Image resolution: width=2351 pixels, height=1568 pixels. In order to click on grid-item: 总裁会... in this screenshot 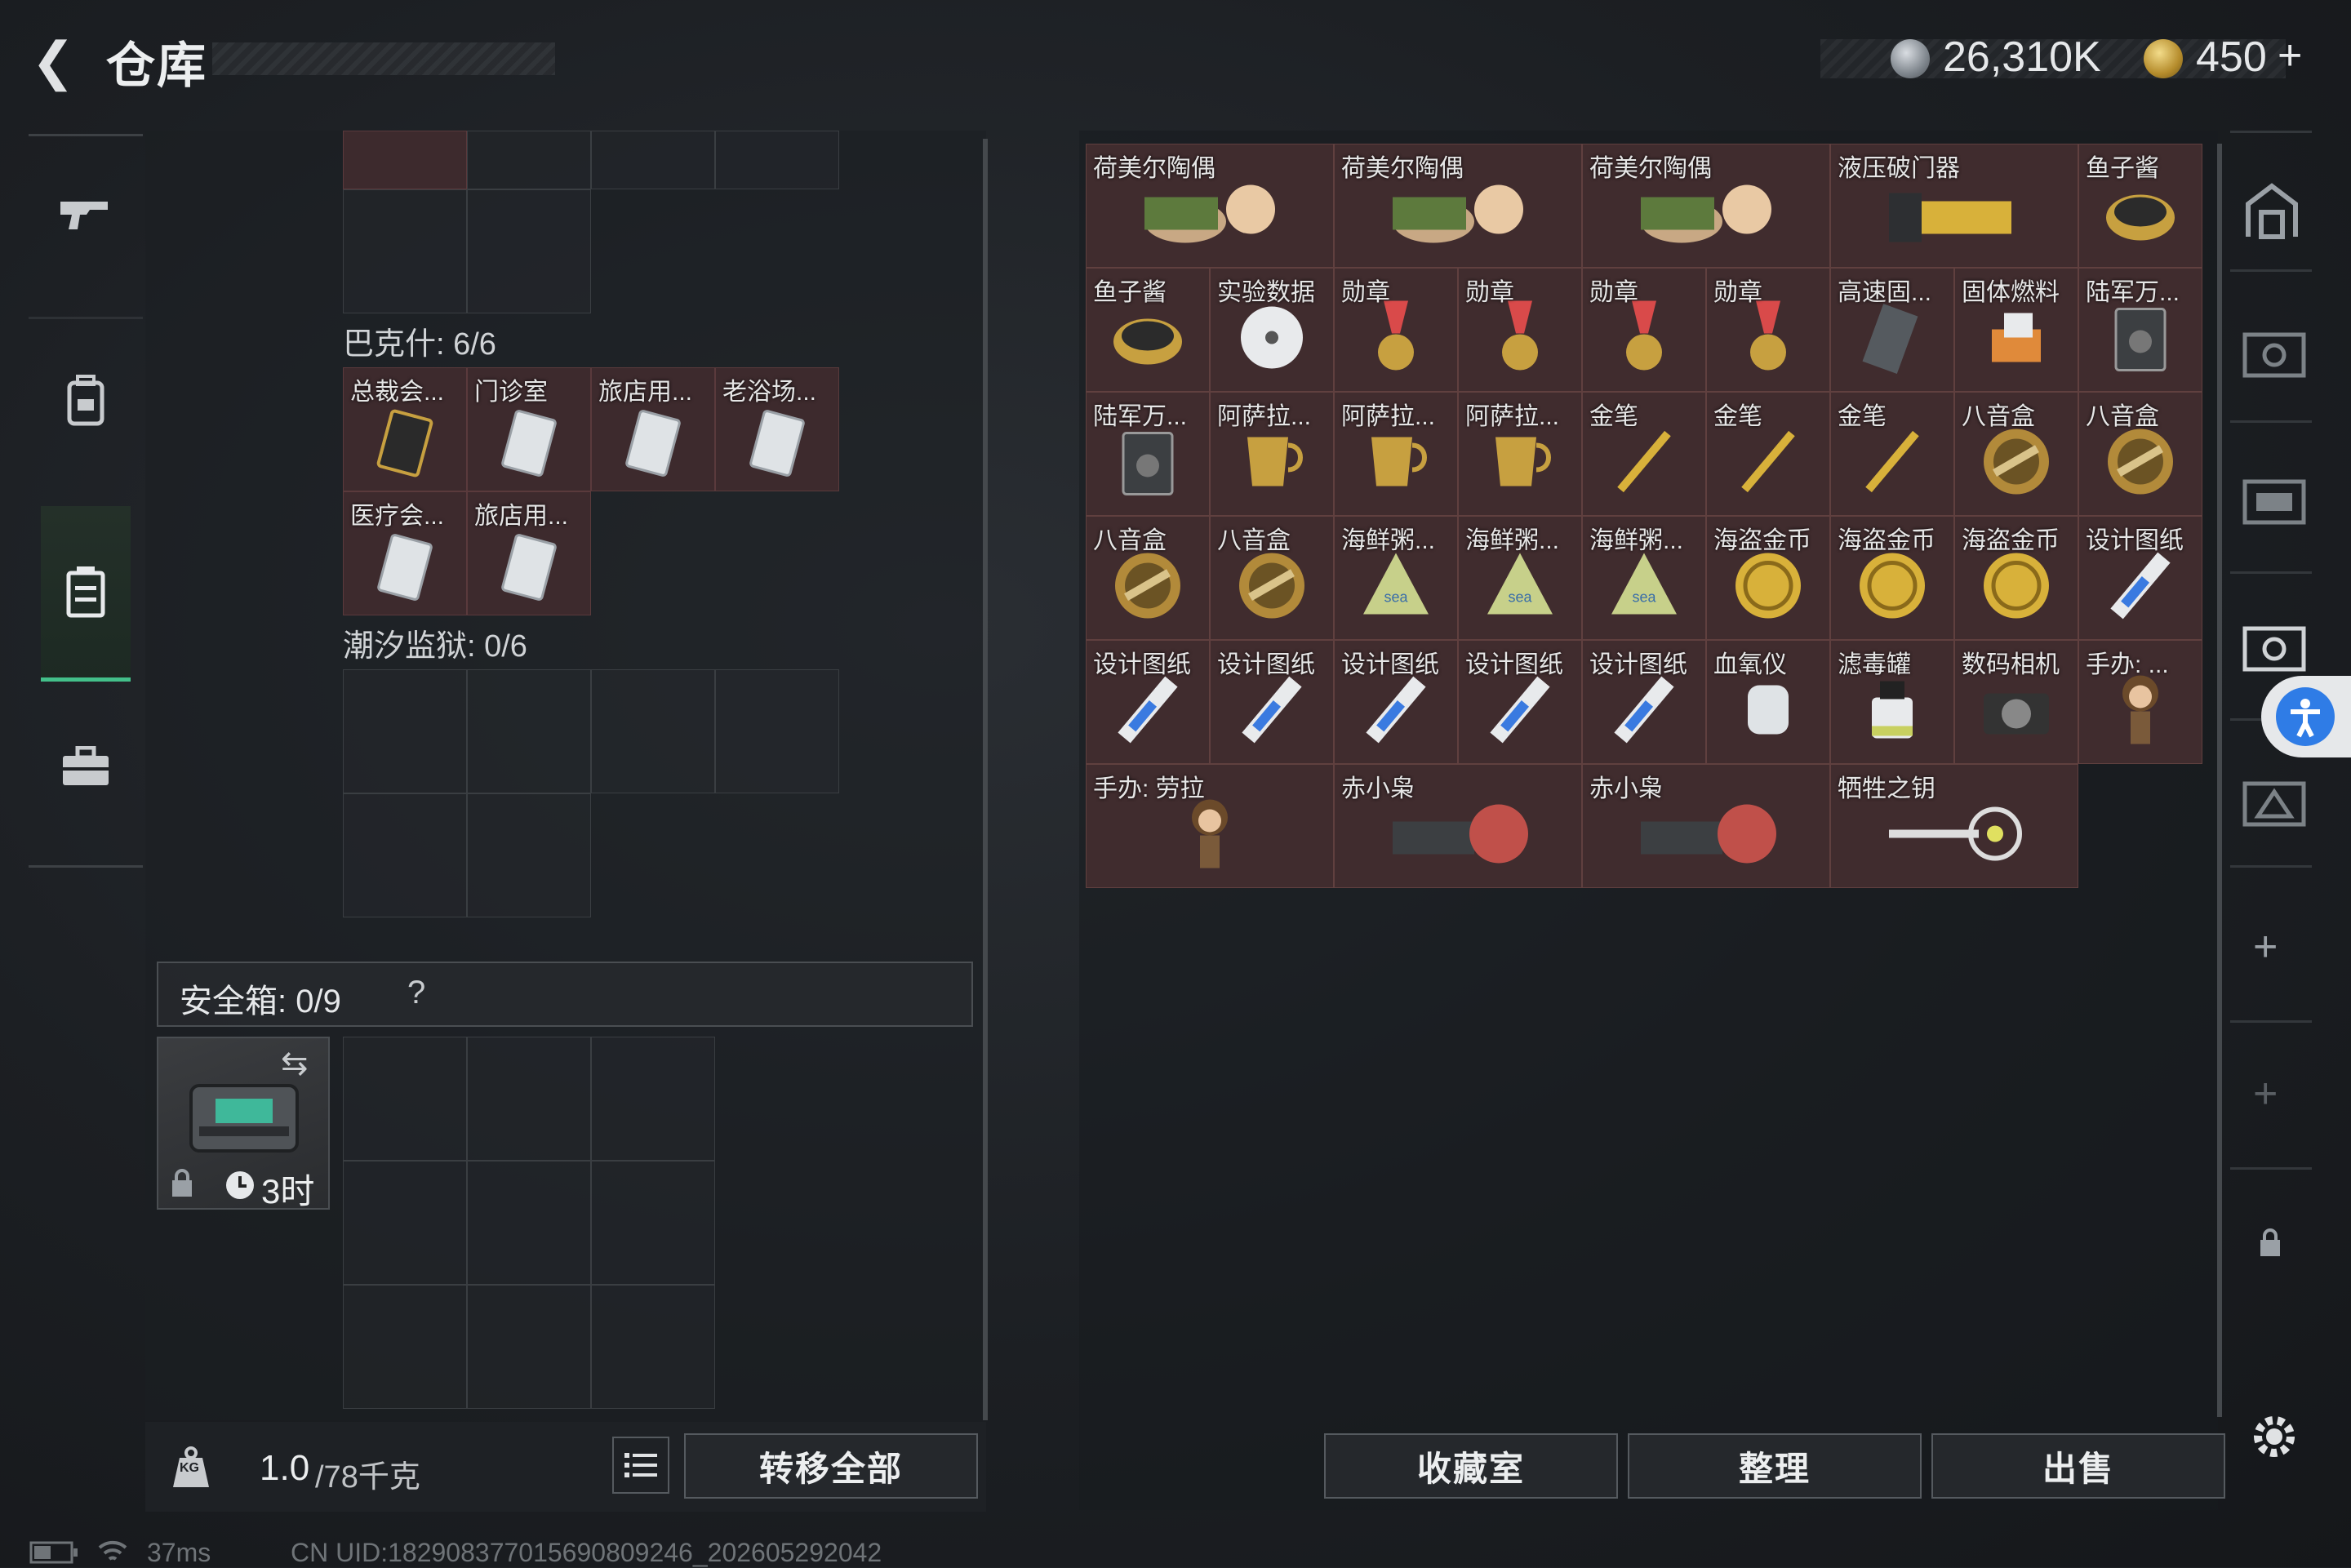, I will do `click(405, 429)`.